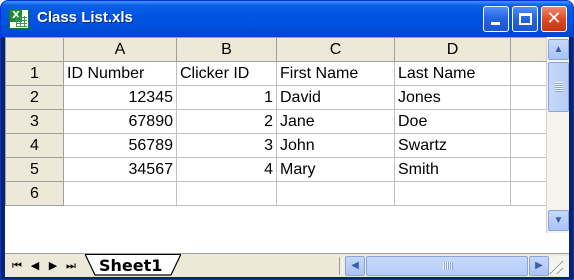 The image size is (574, 280). I want to click on cell-c2: David, so click(335, 97).